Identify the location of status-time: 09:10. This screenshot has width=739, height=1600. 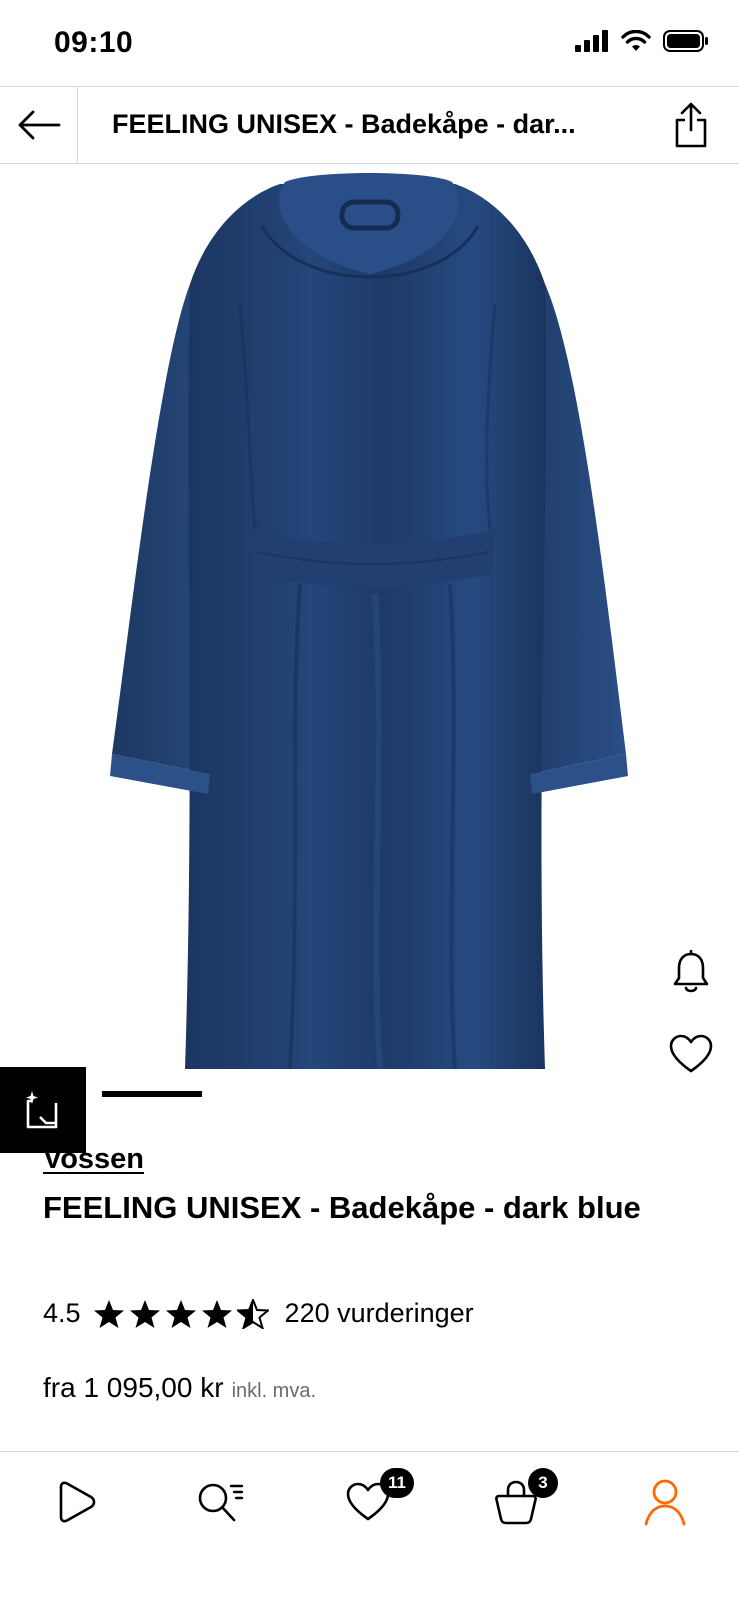
(94, 42).